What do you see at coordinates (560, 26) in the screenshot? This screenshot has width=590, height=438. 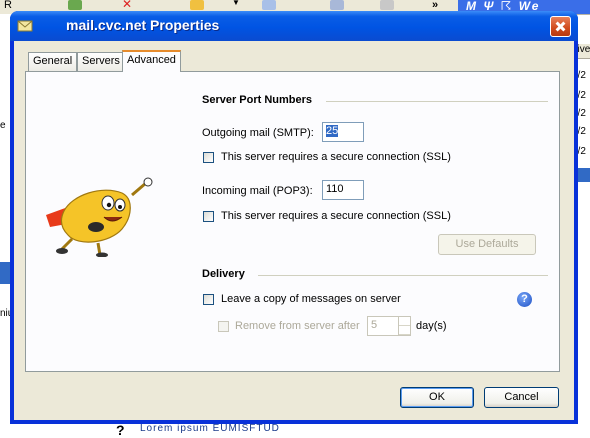 I see `close-button` at bounding box center [560, 26].